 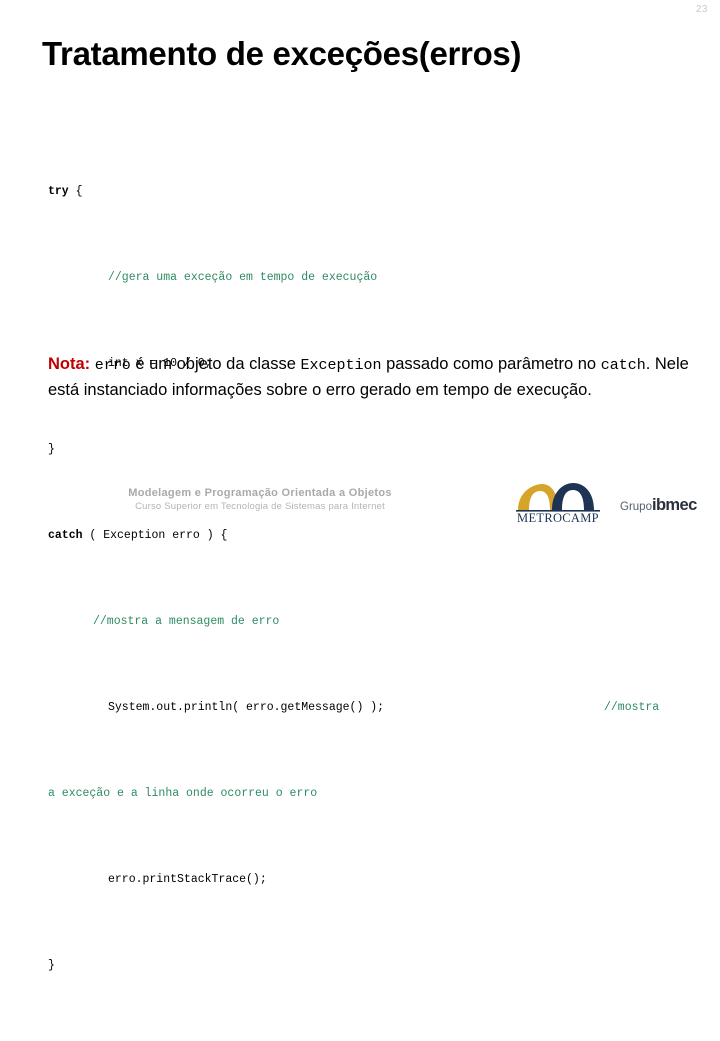 What do you see at coordinates (62, 191) in the screenshot?
I see `code-keyword: try` at bounding box center [62, 191].